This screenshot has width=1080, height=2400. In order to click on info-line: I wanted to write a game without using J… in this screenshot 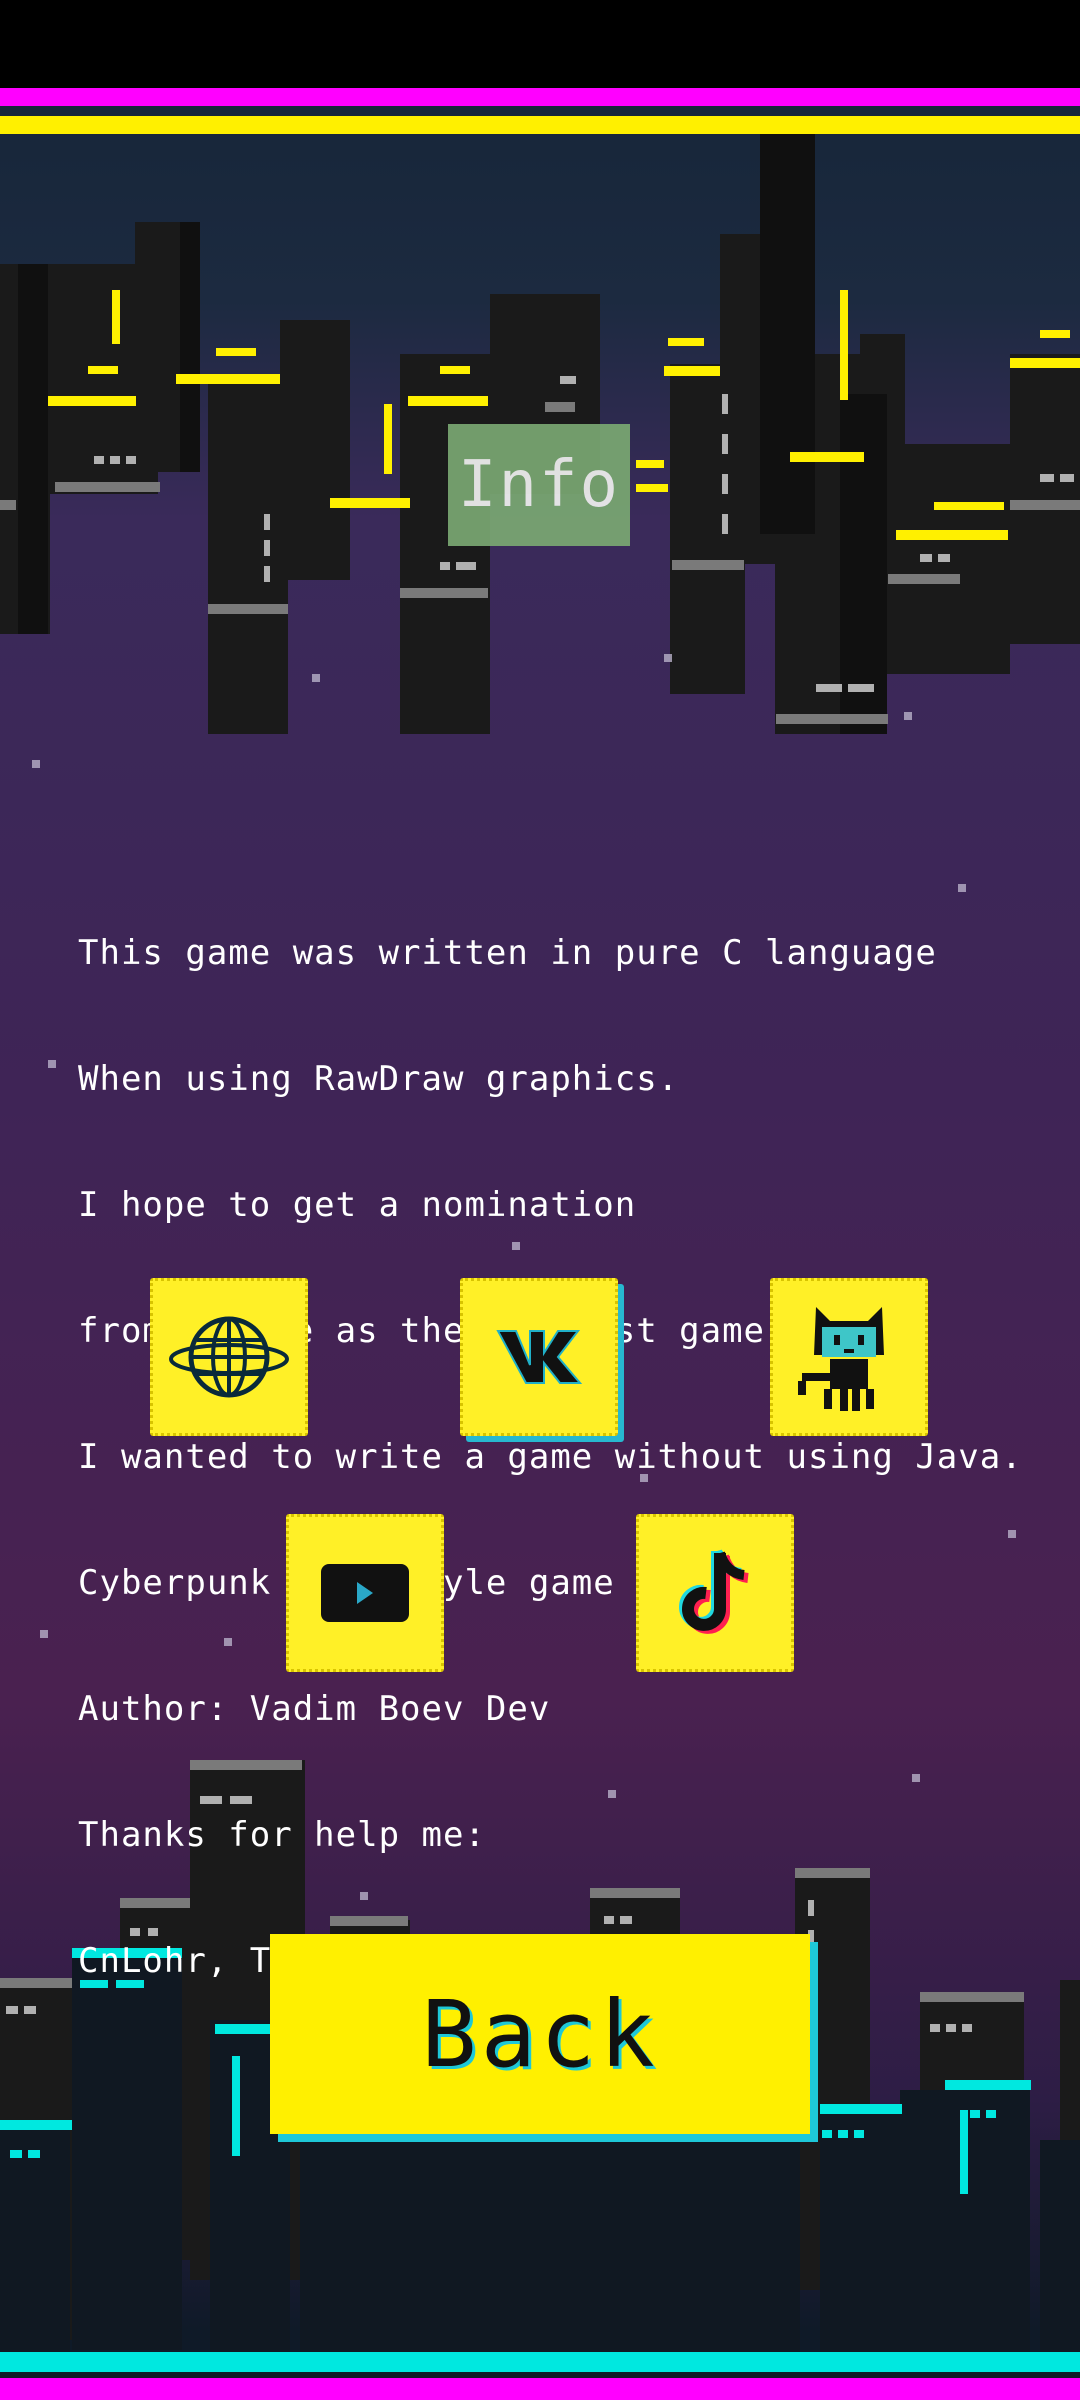, I will do `click(550, 1457)`.